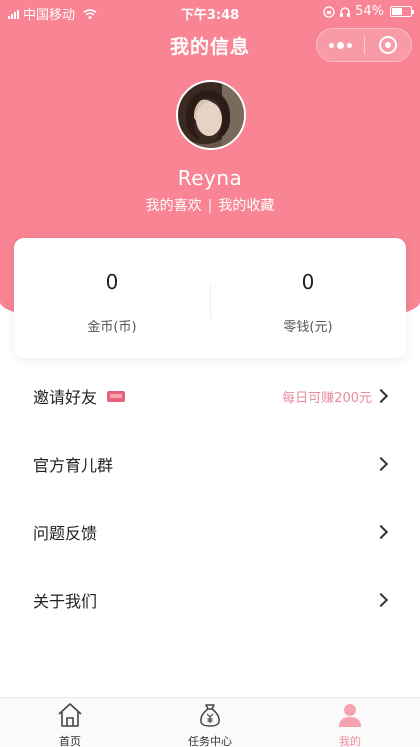 The width and height of the screenshot is (420, 747). I want to click on tab-bar: 首页 任务中心 我的, so click(210, 722).